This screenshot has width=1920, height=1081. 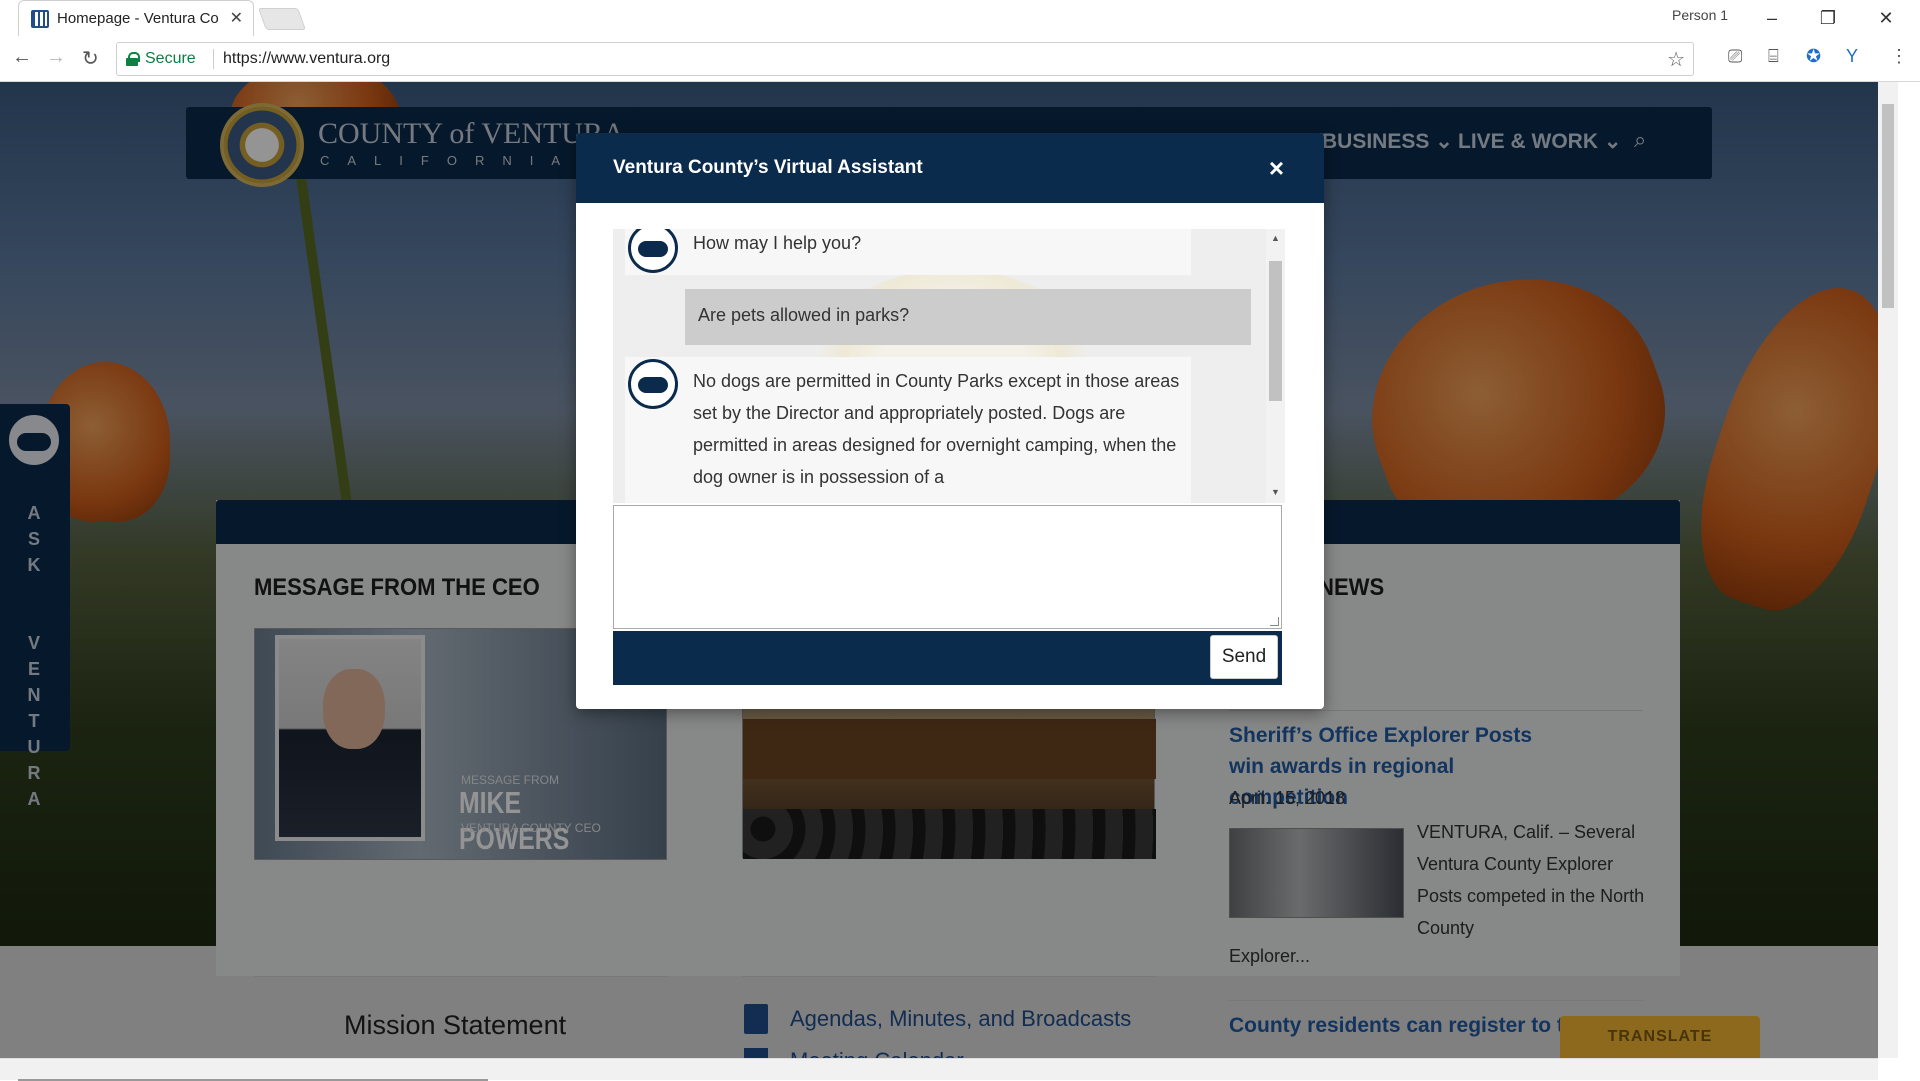 I want to click on back-icon: ←, so click(x=22, y=57).